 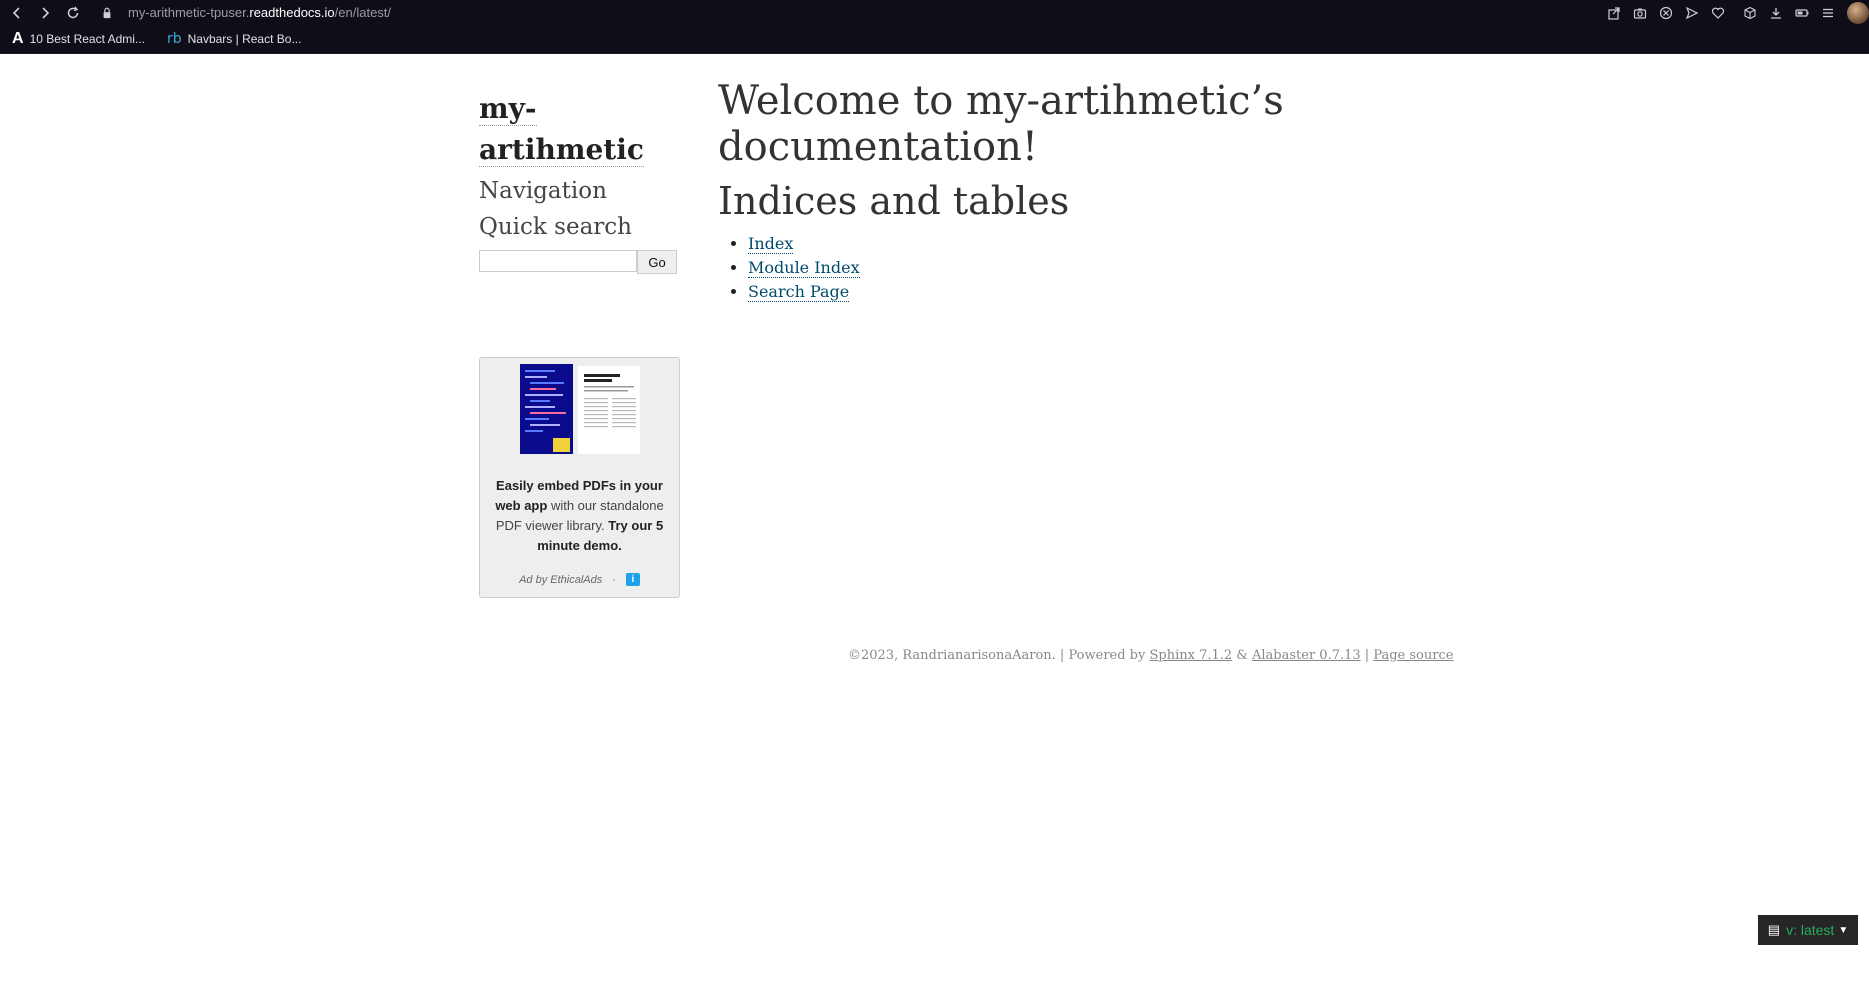 What do you see at coordinates (1413, 655) in the screenshot?
I see `page-source-link: Page source` at bounding box center [1413, 655].